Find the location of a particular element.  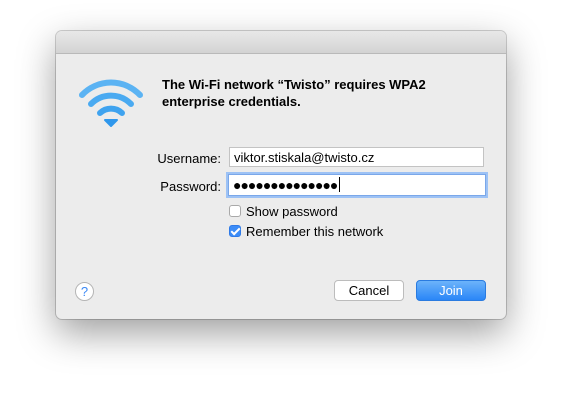

show-password-checkbox is located at coordinates (235, 211).